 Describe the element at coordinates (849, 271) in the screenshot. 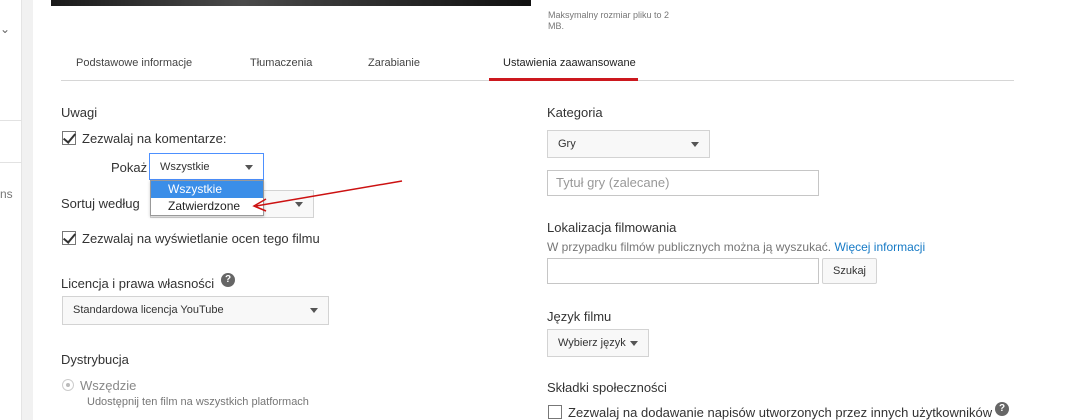

I see `search-location-button: Szukaj` at that location.